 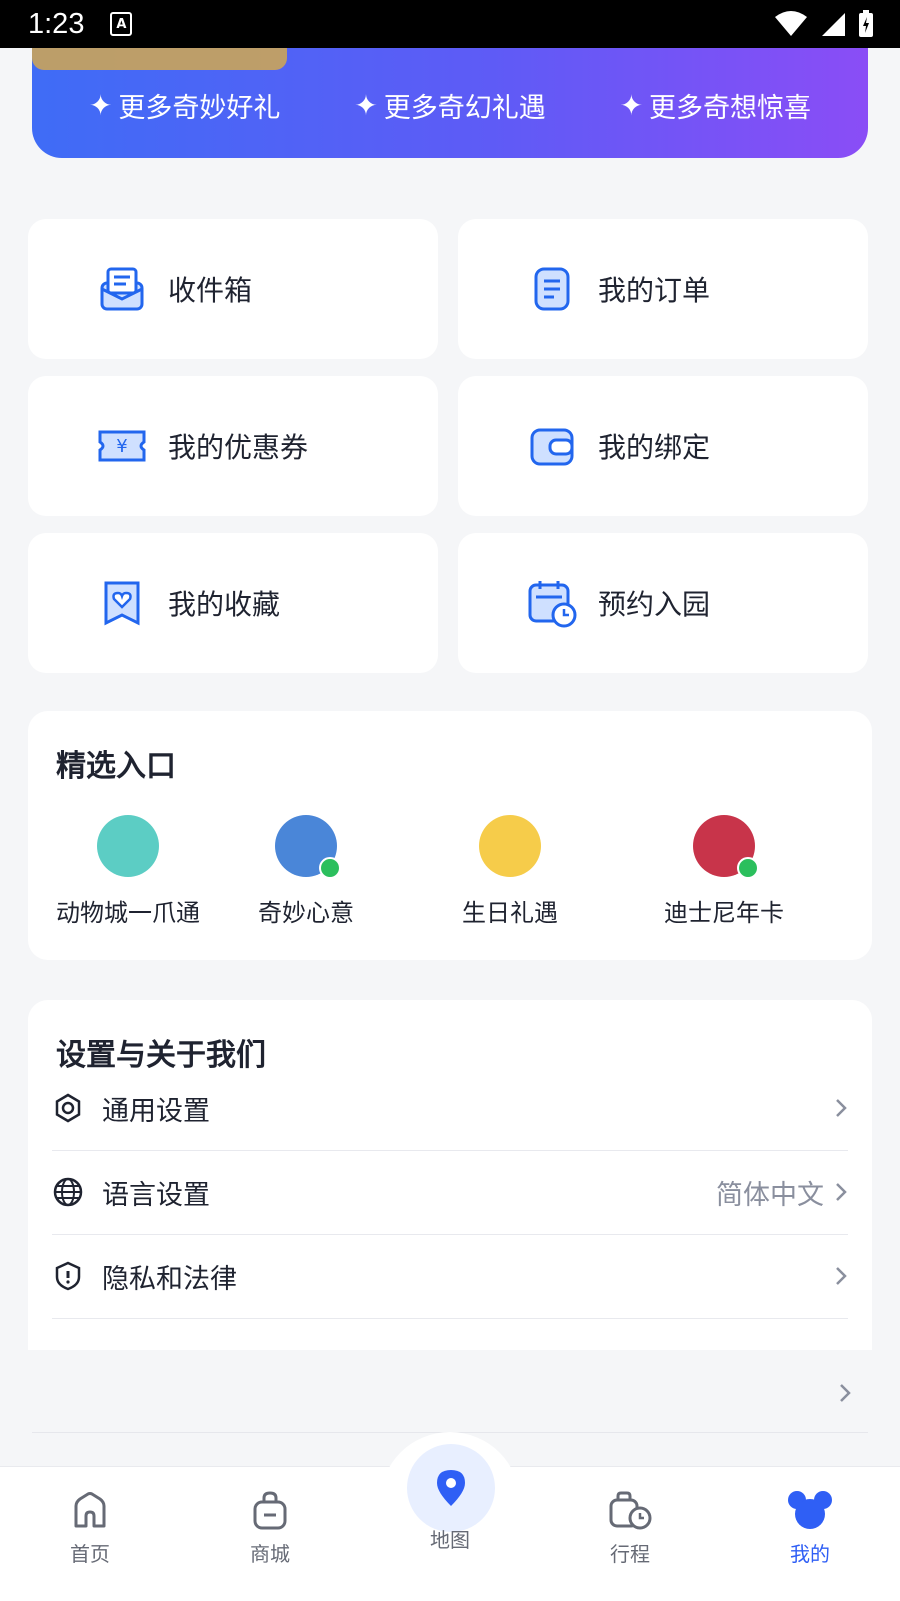 I want to click on settings-row-general: 通用设置, so click(x=450, y=1108).